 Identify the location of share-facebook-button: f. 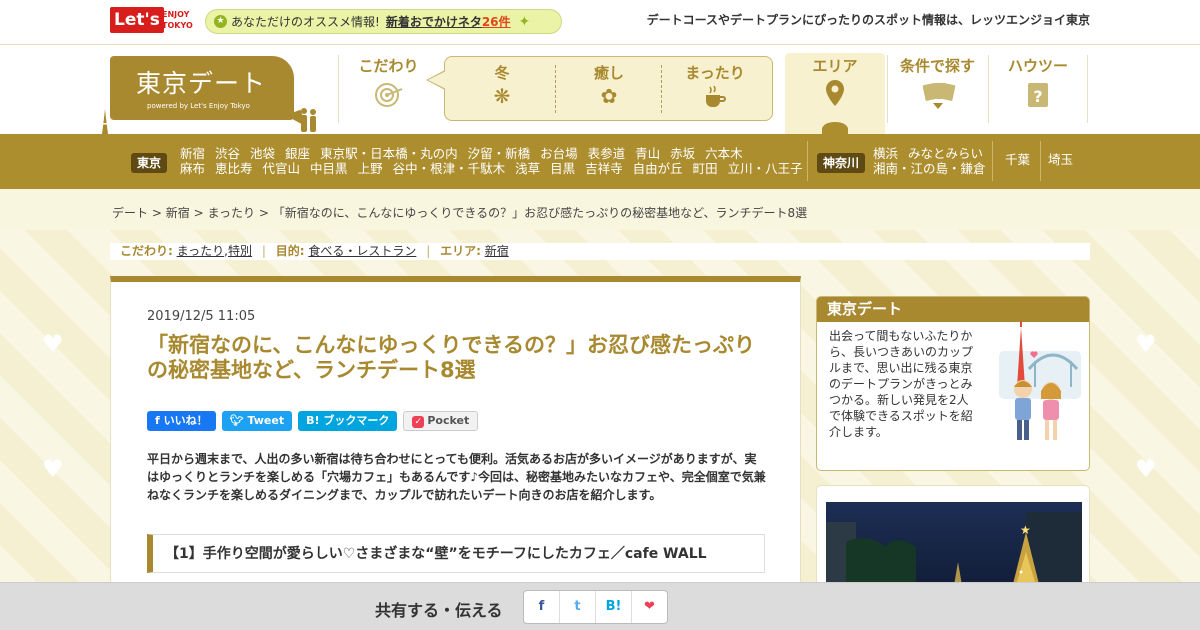
(542, 607).